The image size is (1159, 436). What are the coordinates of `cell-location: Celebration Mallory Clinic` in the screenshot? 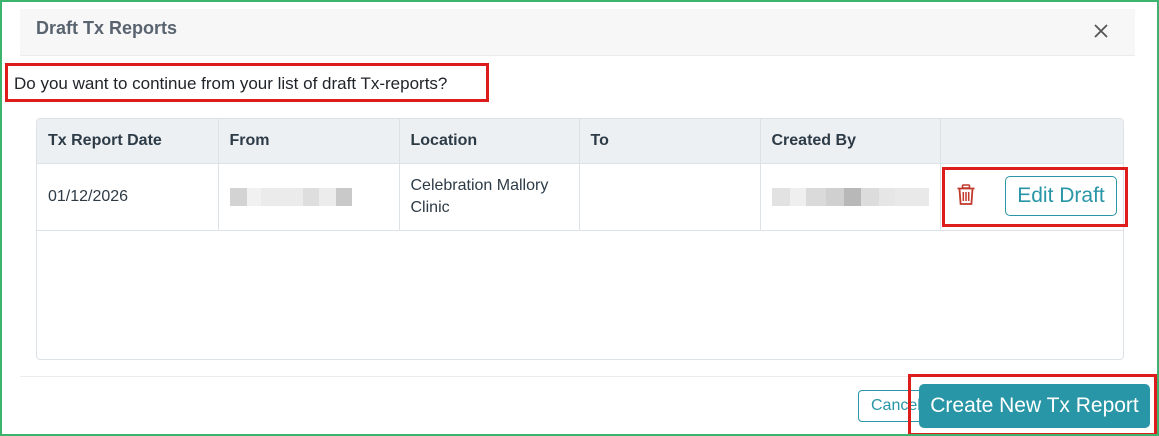 It's located at (489, 197).